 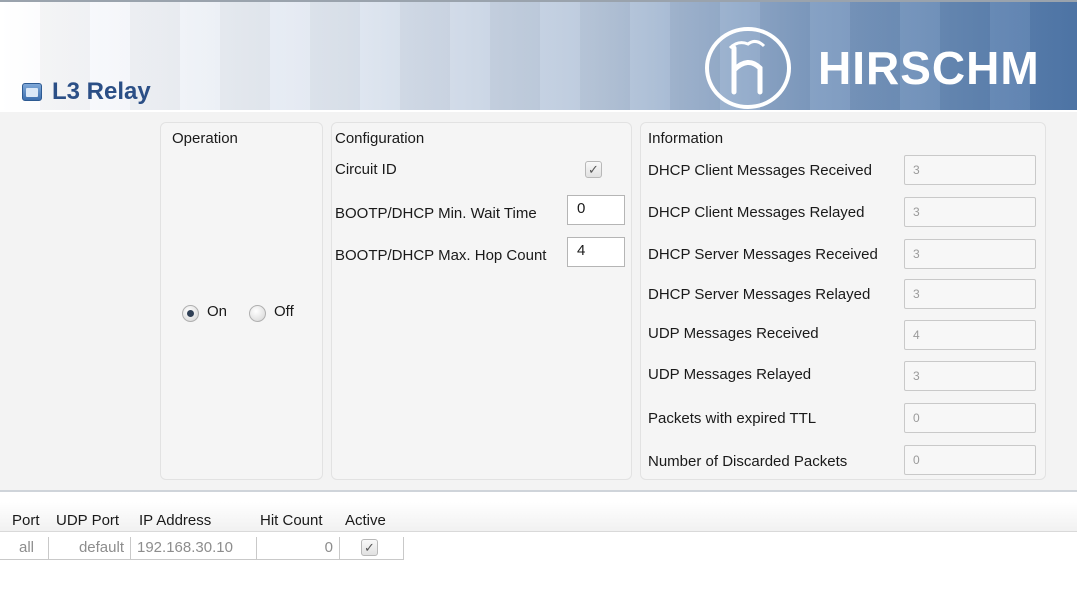 I want to click on info-label: DHCP Client Messages Received, so click(x=760, y=170).